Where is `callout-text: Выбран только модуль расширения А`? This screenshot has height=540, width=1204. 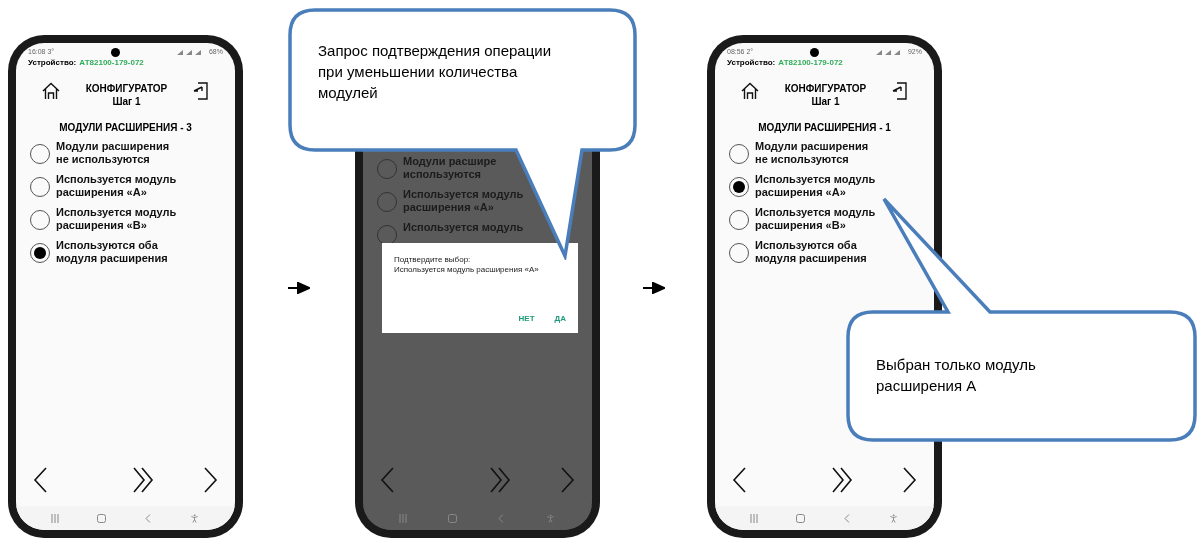 callout-text: Выбран только модуль расширения А is located at coordinates (956, 375).